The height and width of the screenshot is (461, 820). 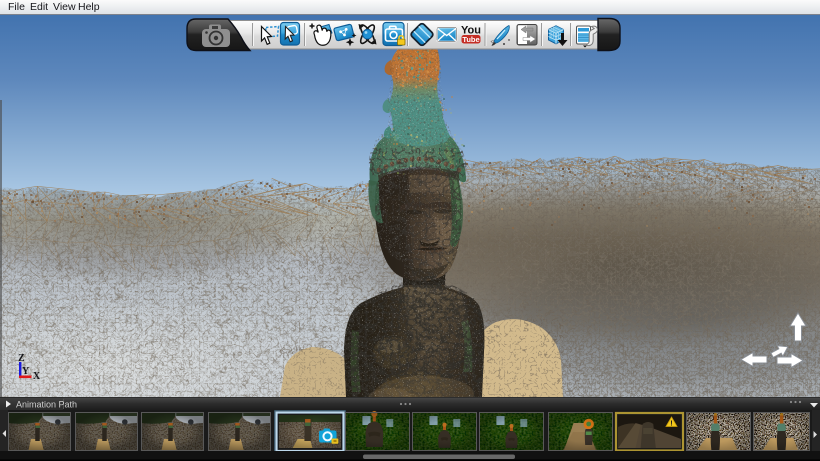 I want to click on svg-text: Y, so click(x=26, y=371).